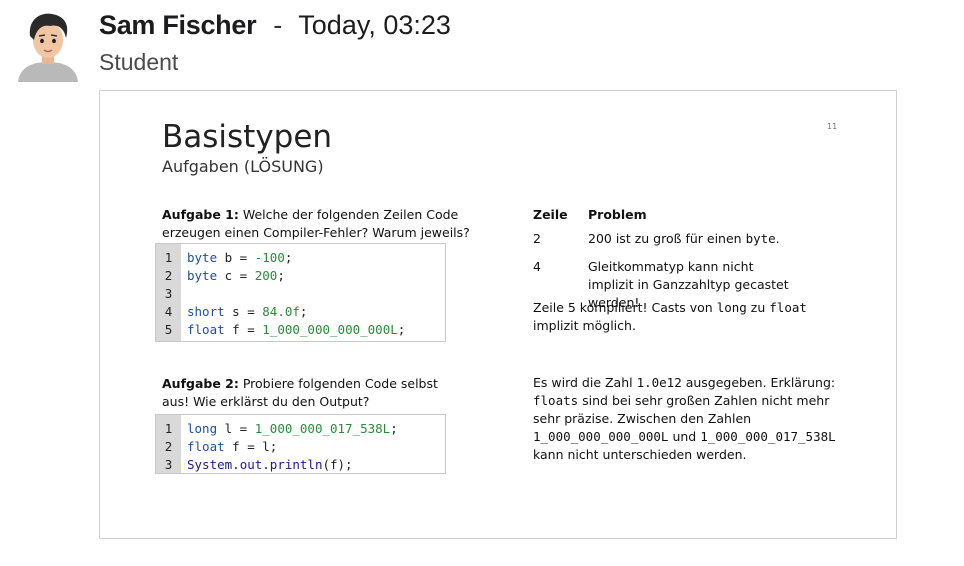 The width and height of the screenshot is (964, 566). I want to click on inline-code: 1_000_000_000_000L, so click(601, 436).